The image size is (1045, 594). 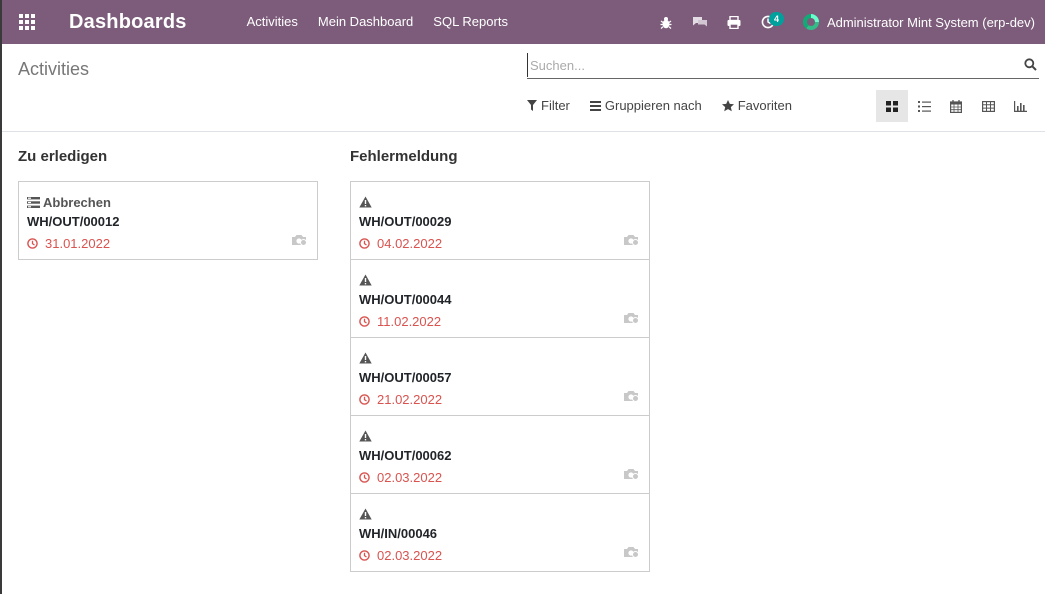 What do you see at coordinates (500, 376) in the screenshot?
I see `kanban-card: WH/OUT/00057 21.02.2022` at bounding box center [500, 376].